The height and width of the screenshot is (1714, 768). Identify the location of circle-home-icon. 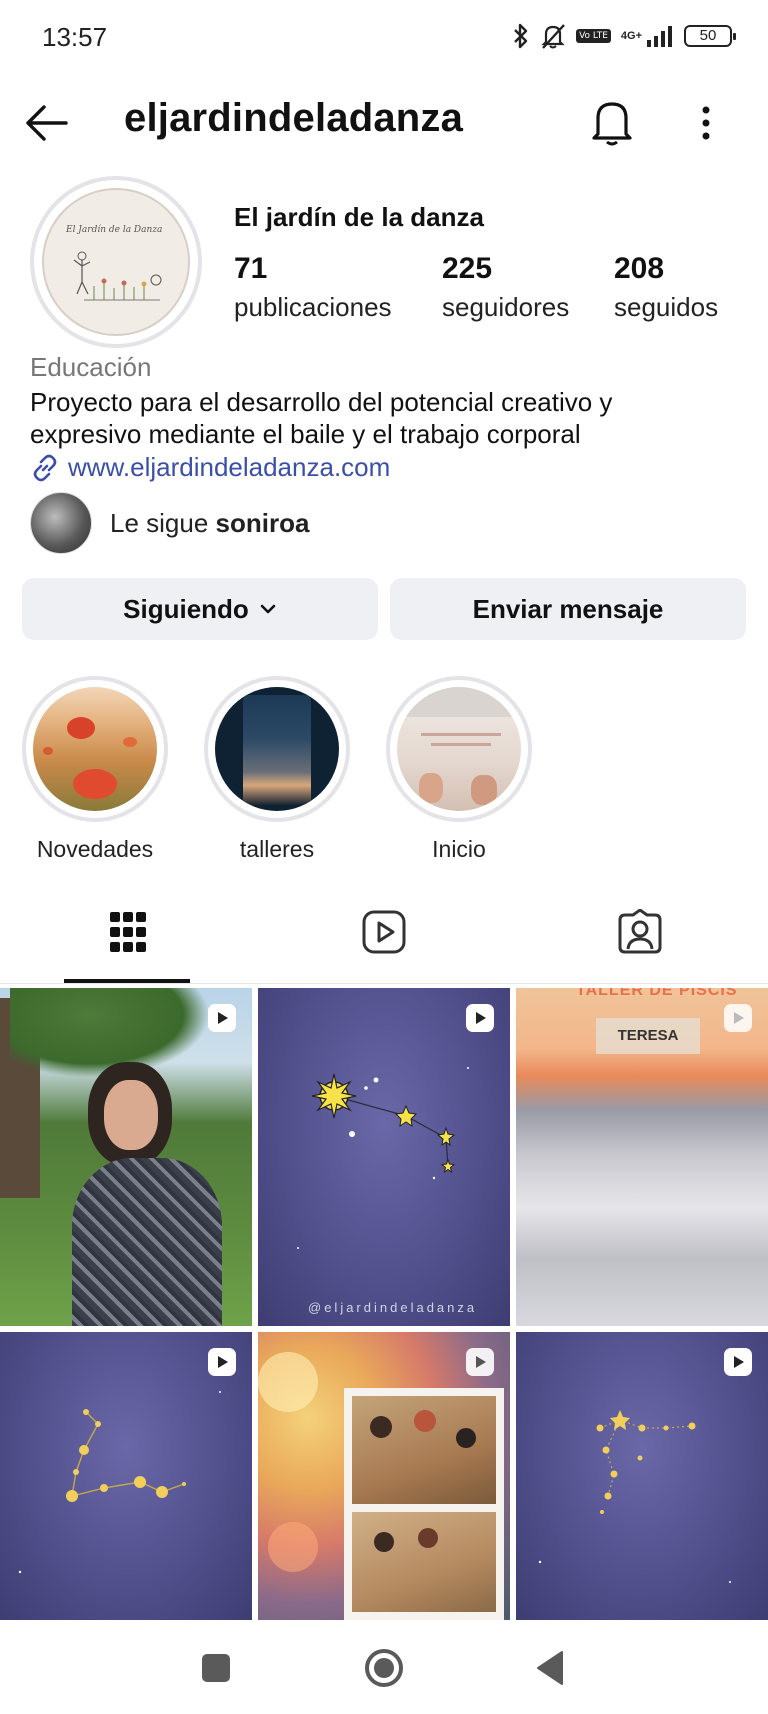
(384, 1668).